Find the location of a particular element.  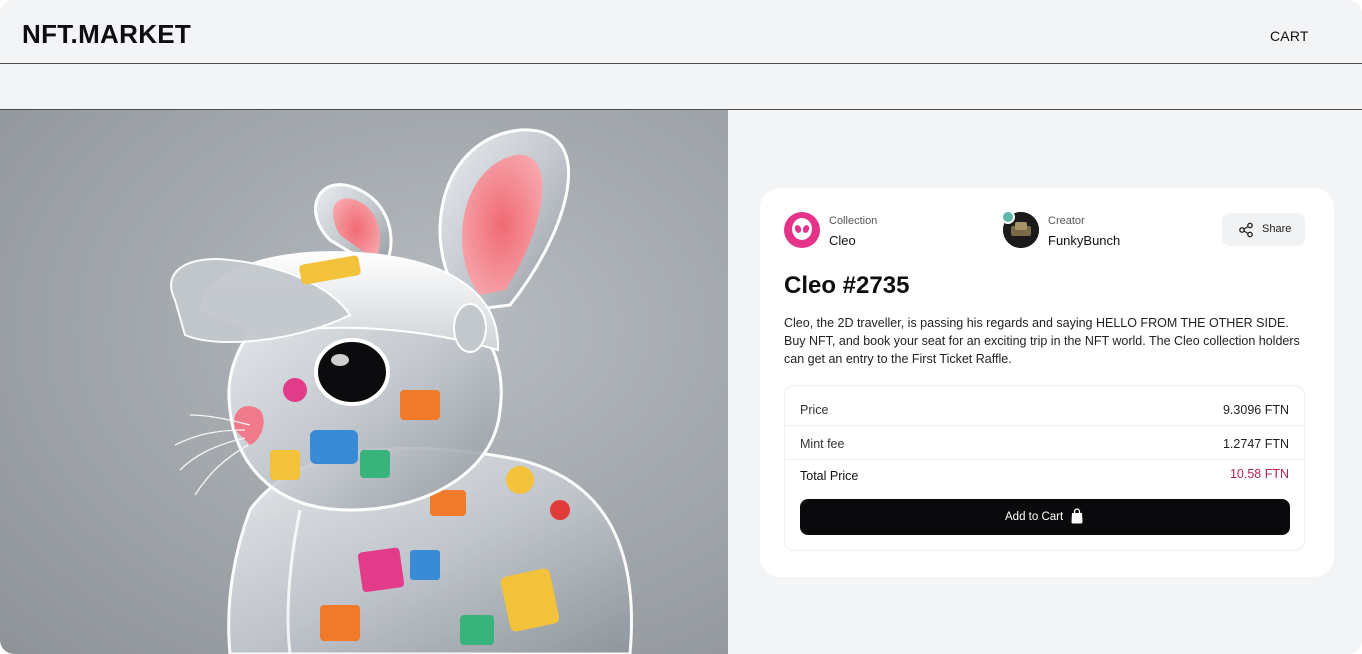

alien-icon is located at coordinates (802, 229).